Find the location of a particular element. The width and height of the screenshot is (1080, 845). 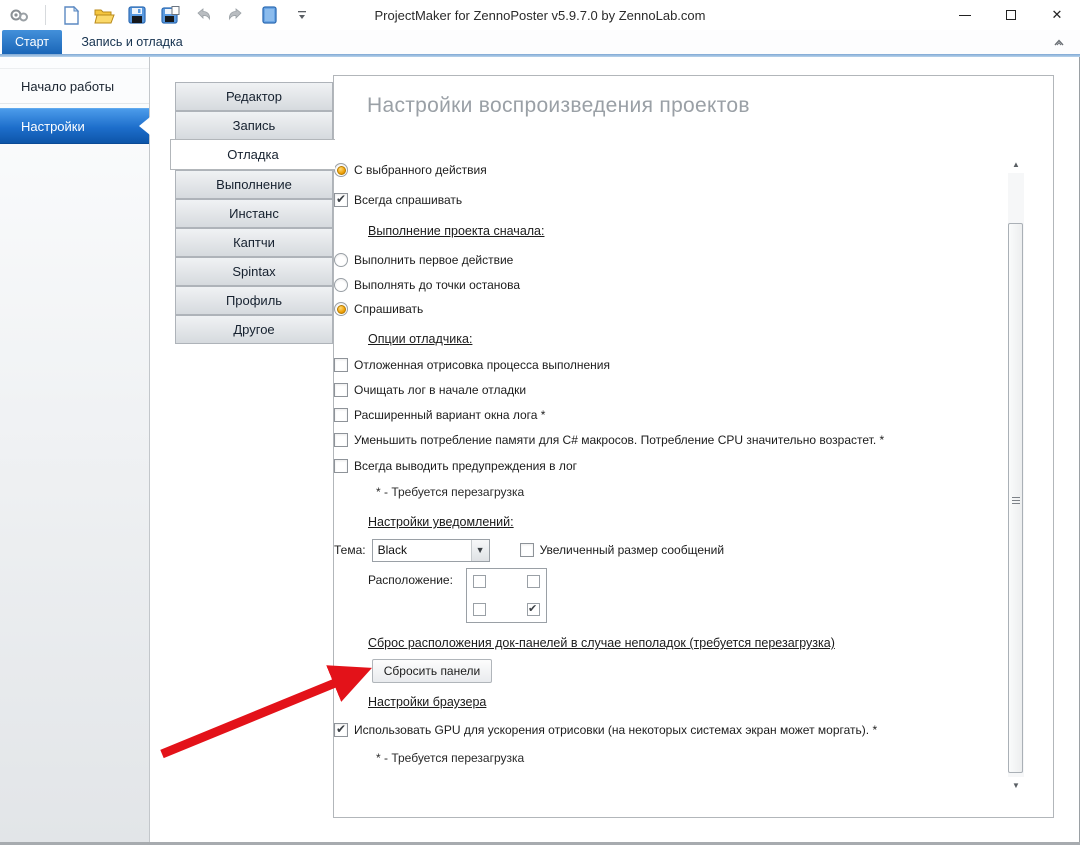

settings-tab-other: Другое is located at coordinates (254, 329).